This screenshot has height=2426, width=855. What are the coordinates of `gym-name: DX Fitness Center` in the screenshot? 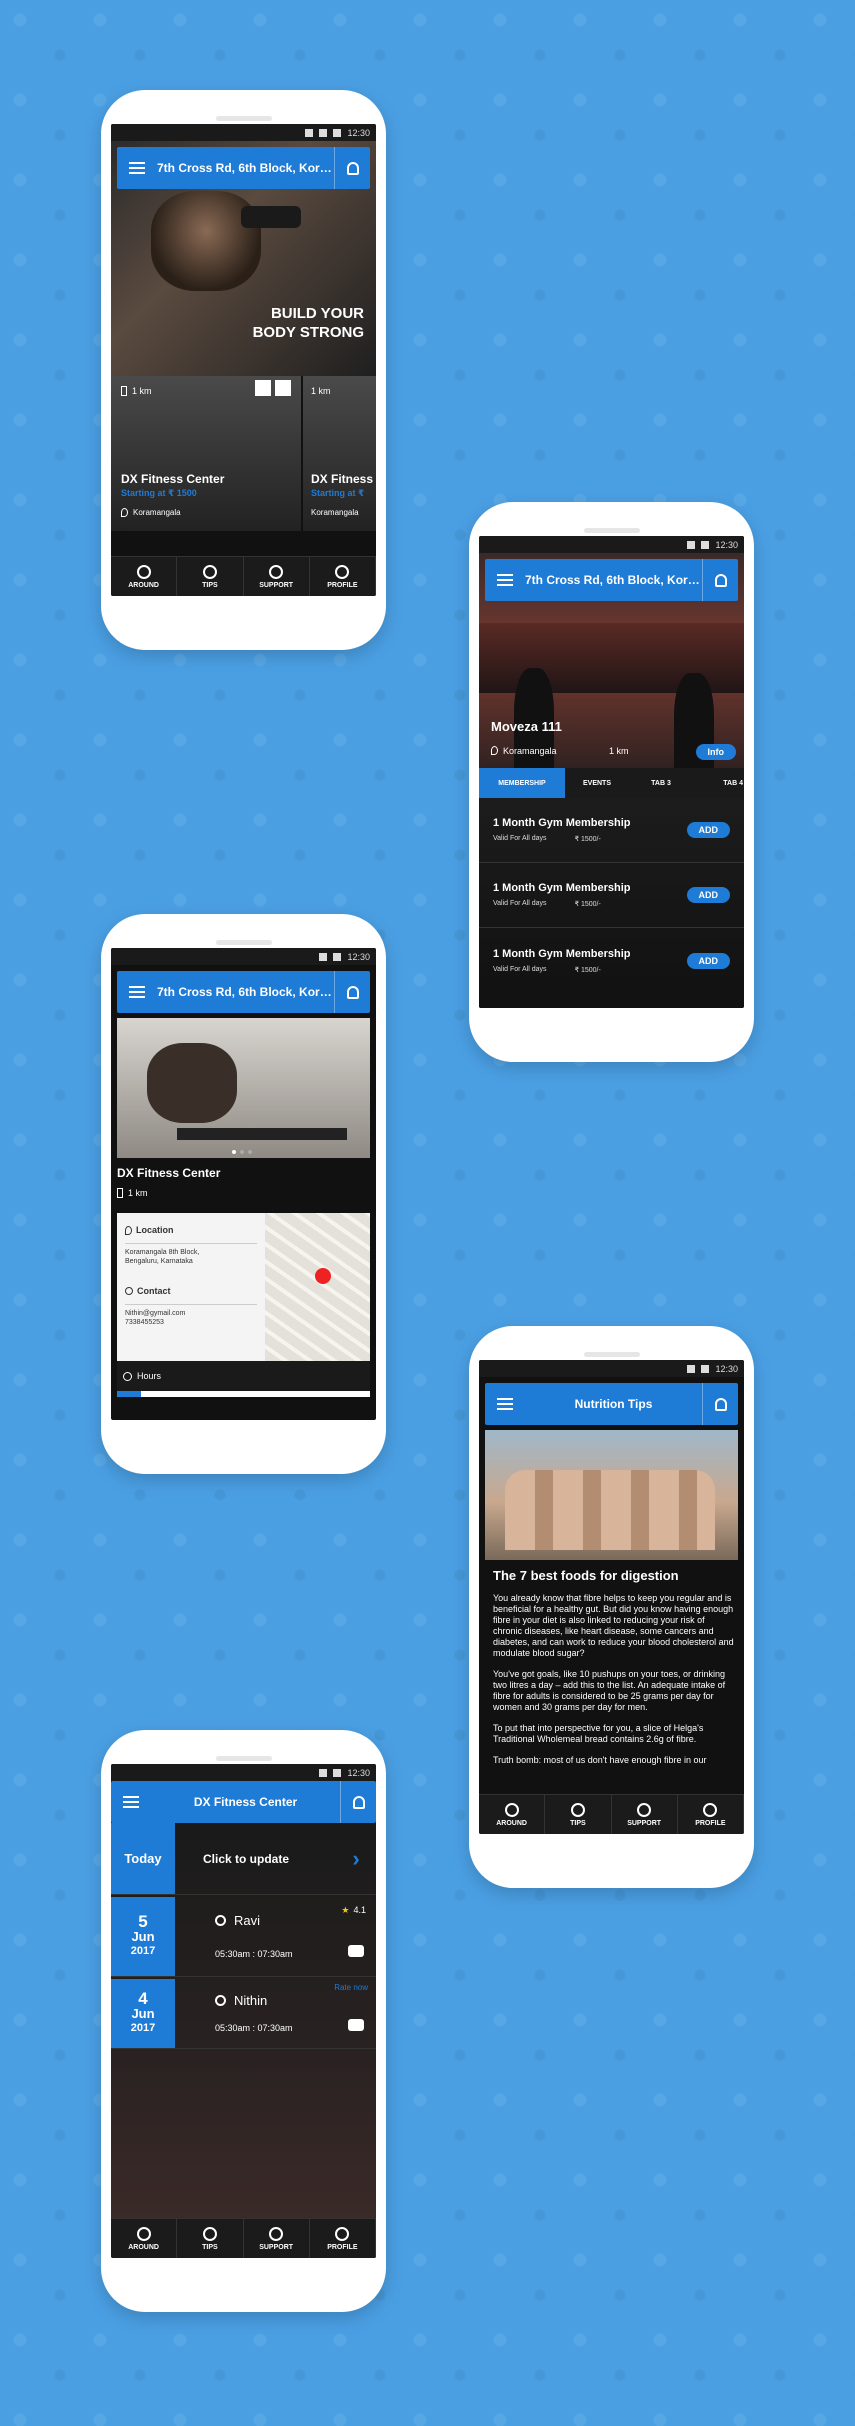 It's located at (173, 479).